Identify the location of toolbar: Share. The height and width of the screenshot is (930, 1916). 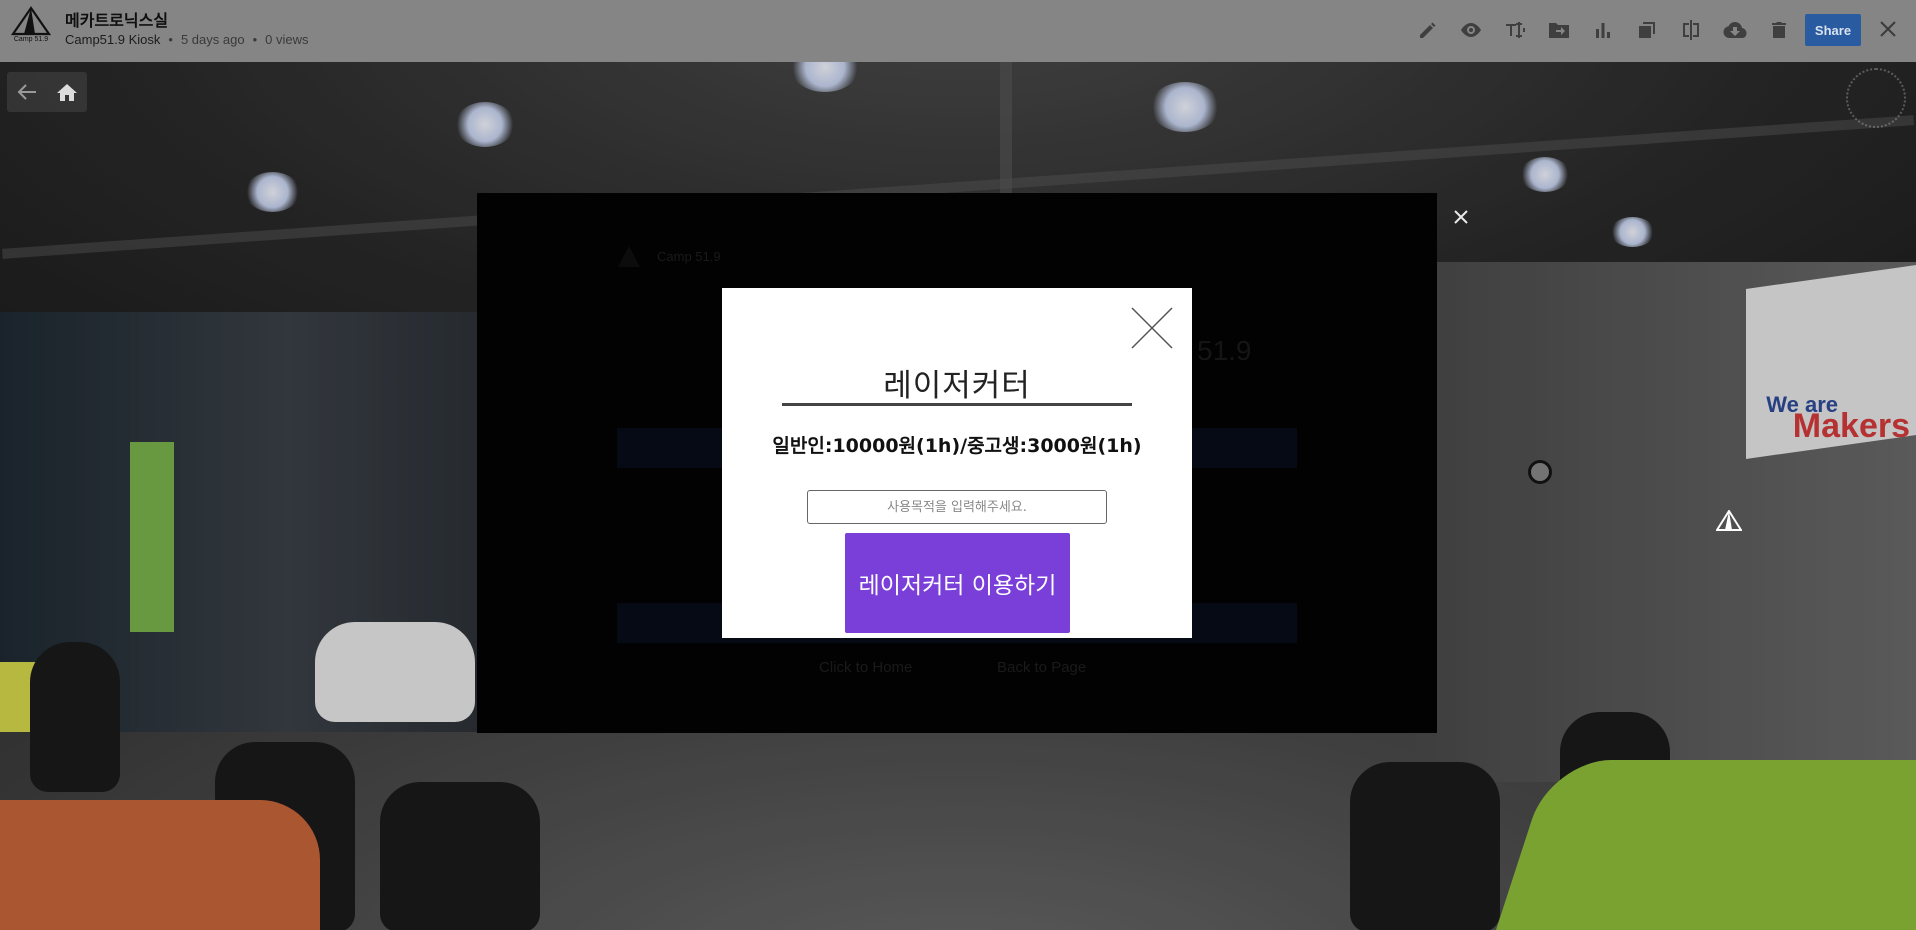
(1633, 30).